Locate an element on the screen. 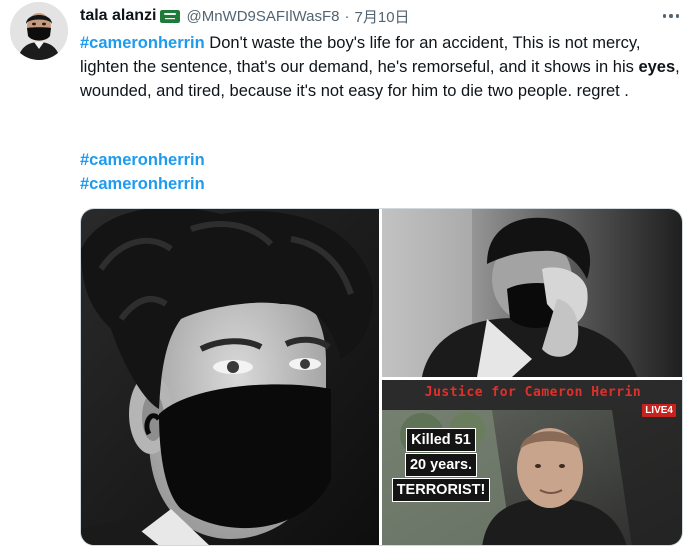 The image size is (700, 550). verdict-line: TERRORIST! is located at coordinates (441, 490).